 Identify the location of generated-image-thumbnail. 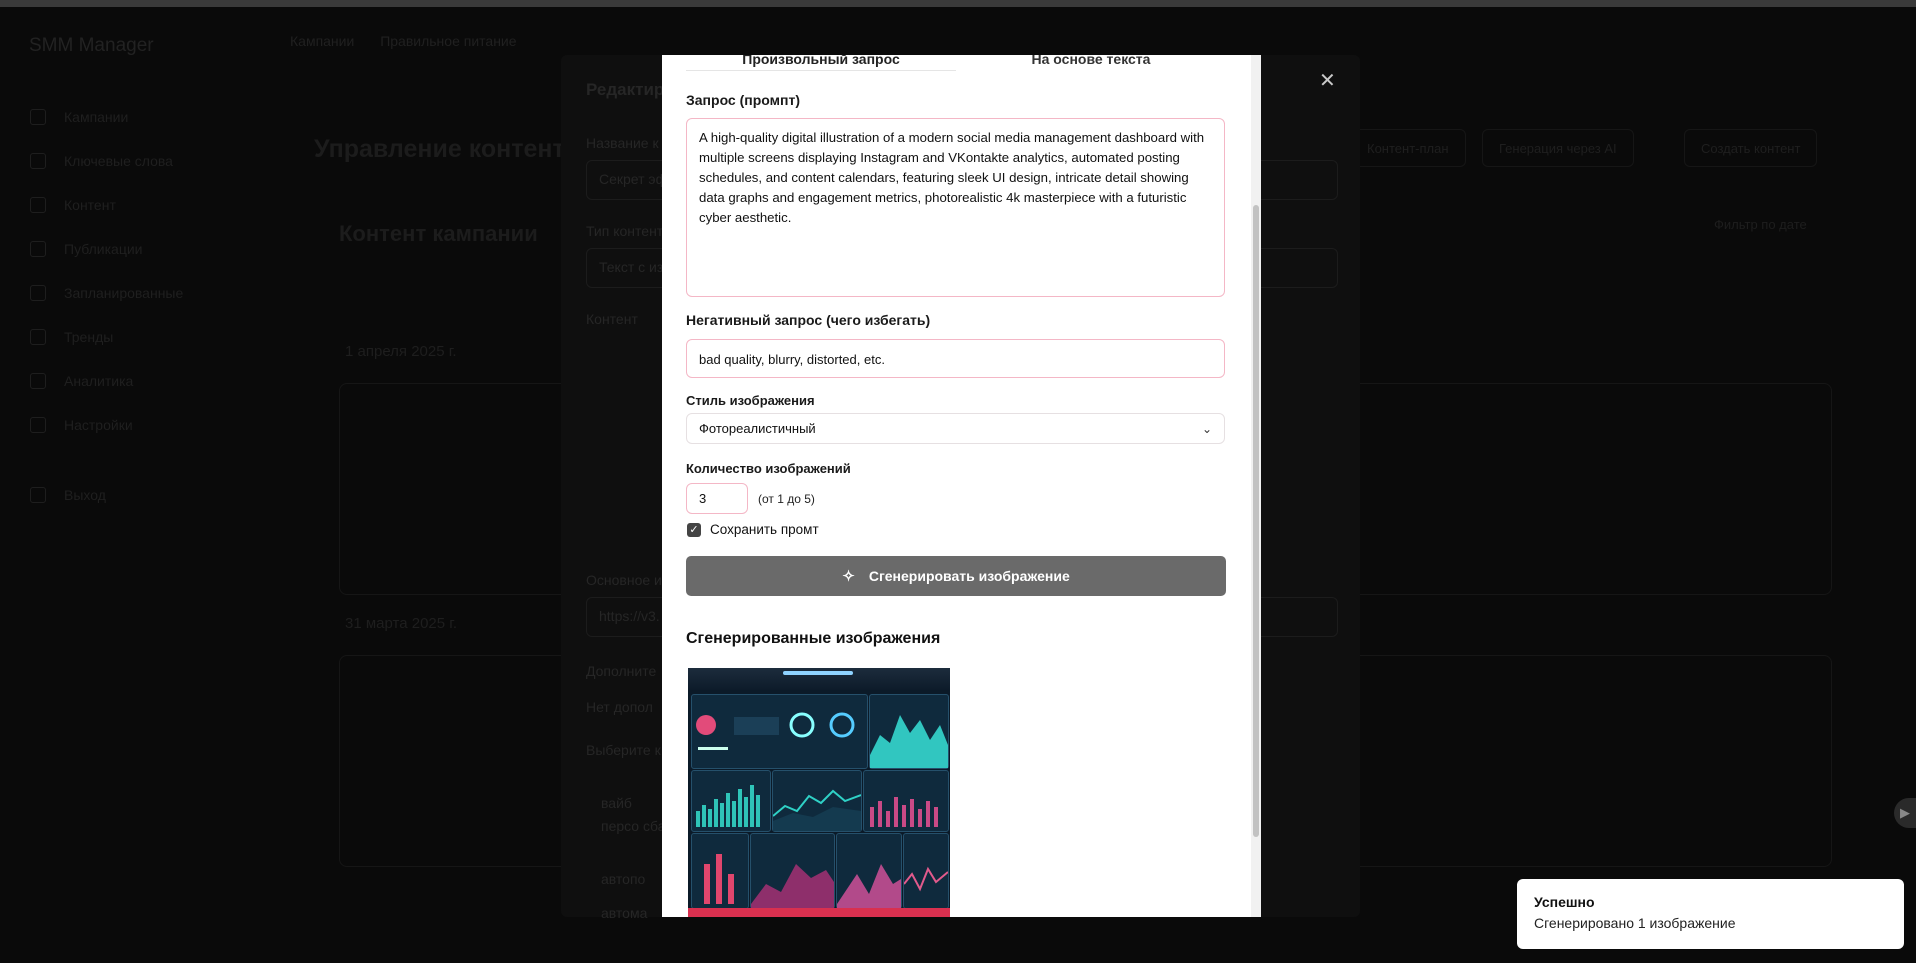
(819, 792).